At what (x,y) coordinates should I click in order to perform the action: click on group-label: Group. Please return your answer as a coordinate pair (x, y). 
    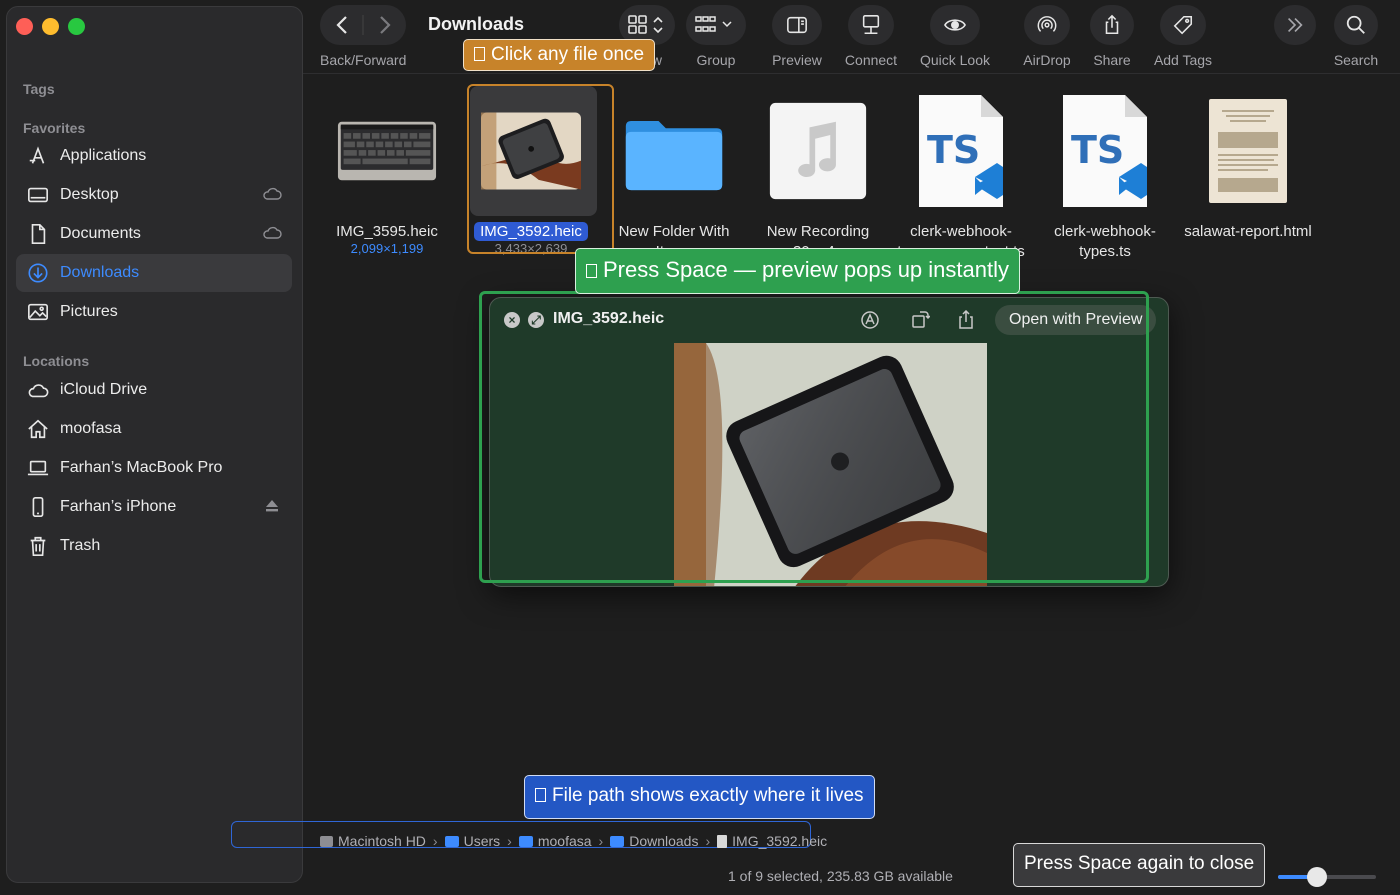
    Looking at the image, I should click on (716, 60).